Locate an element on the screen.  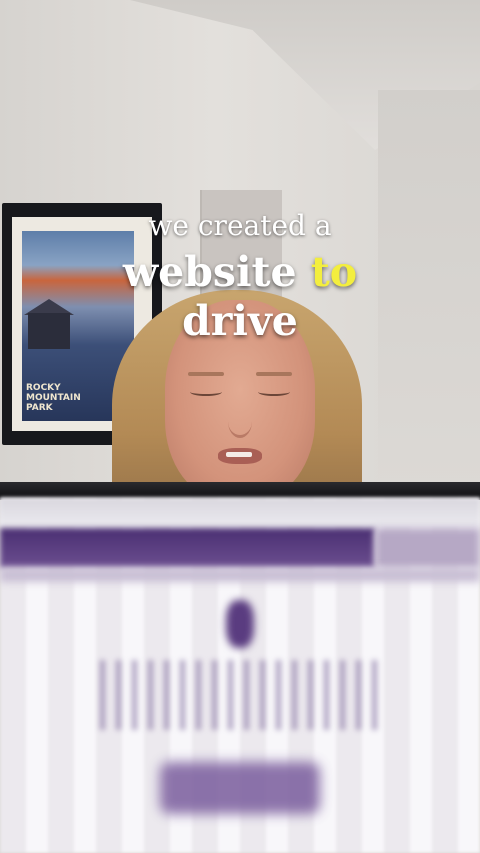
caption-line-2: website to is located at coordinates (240, 272).